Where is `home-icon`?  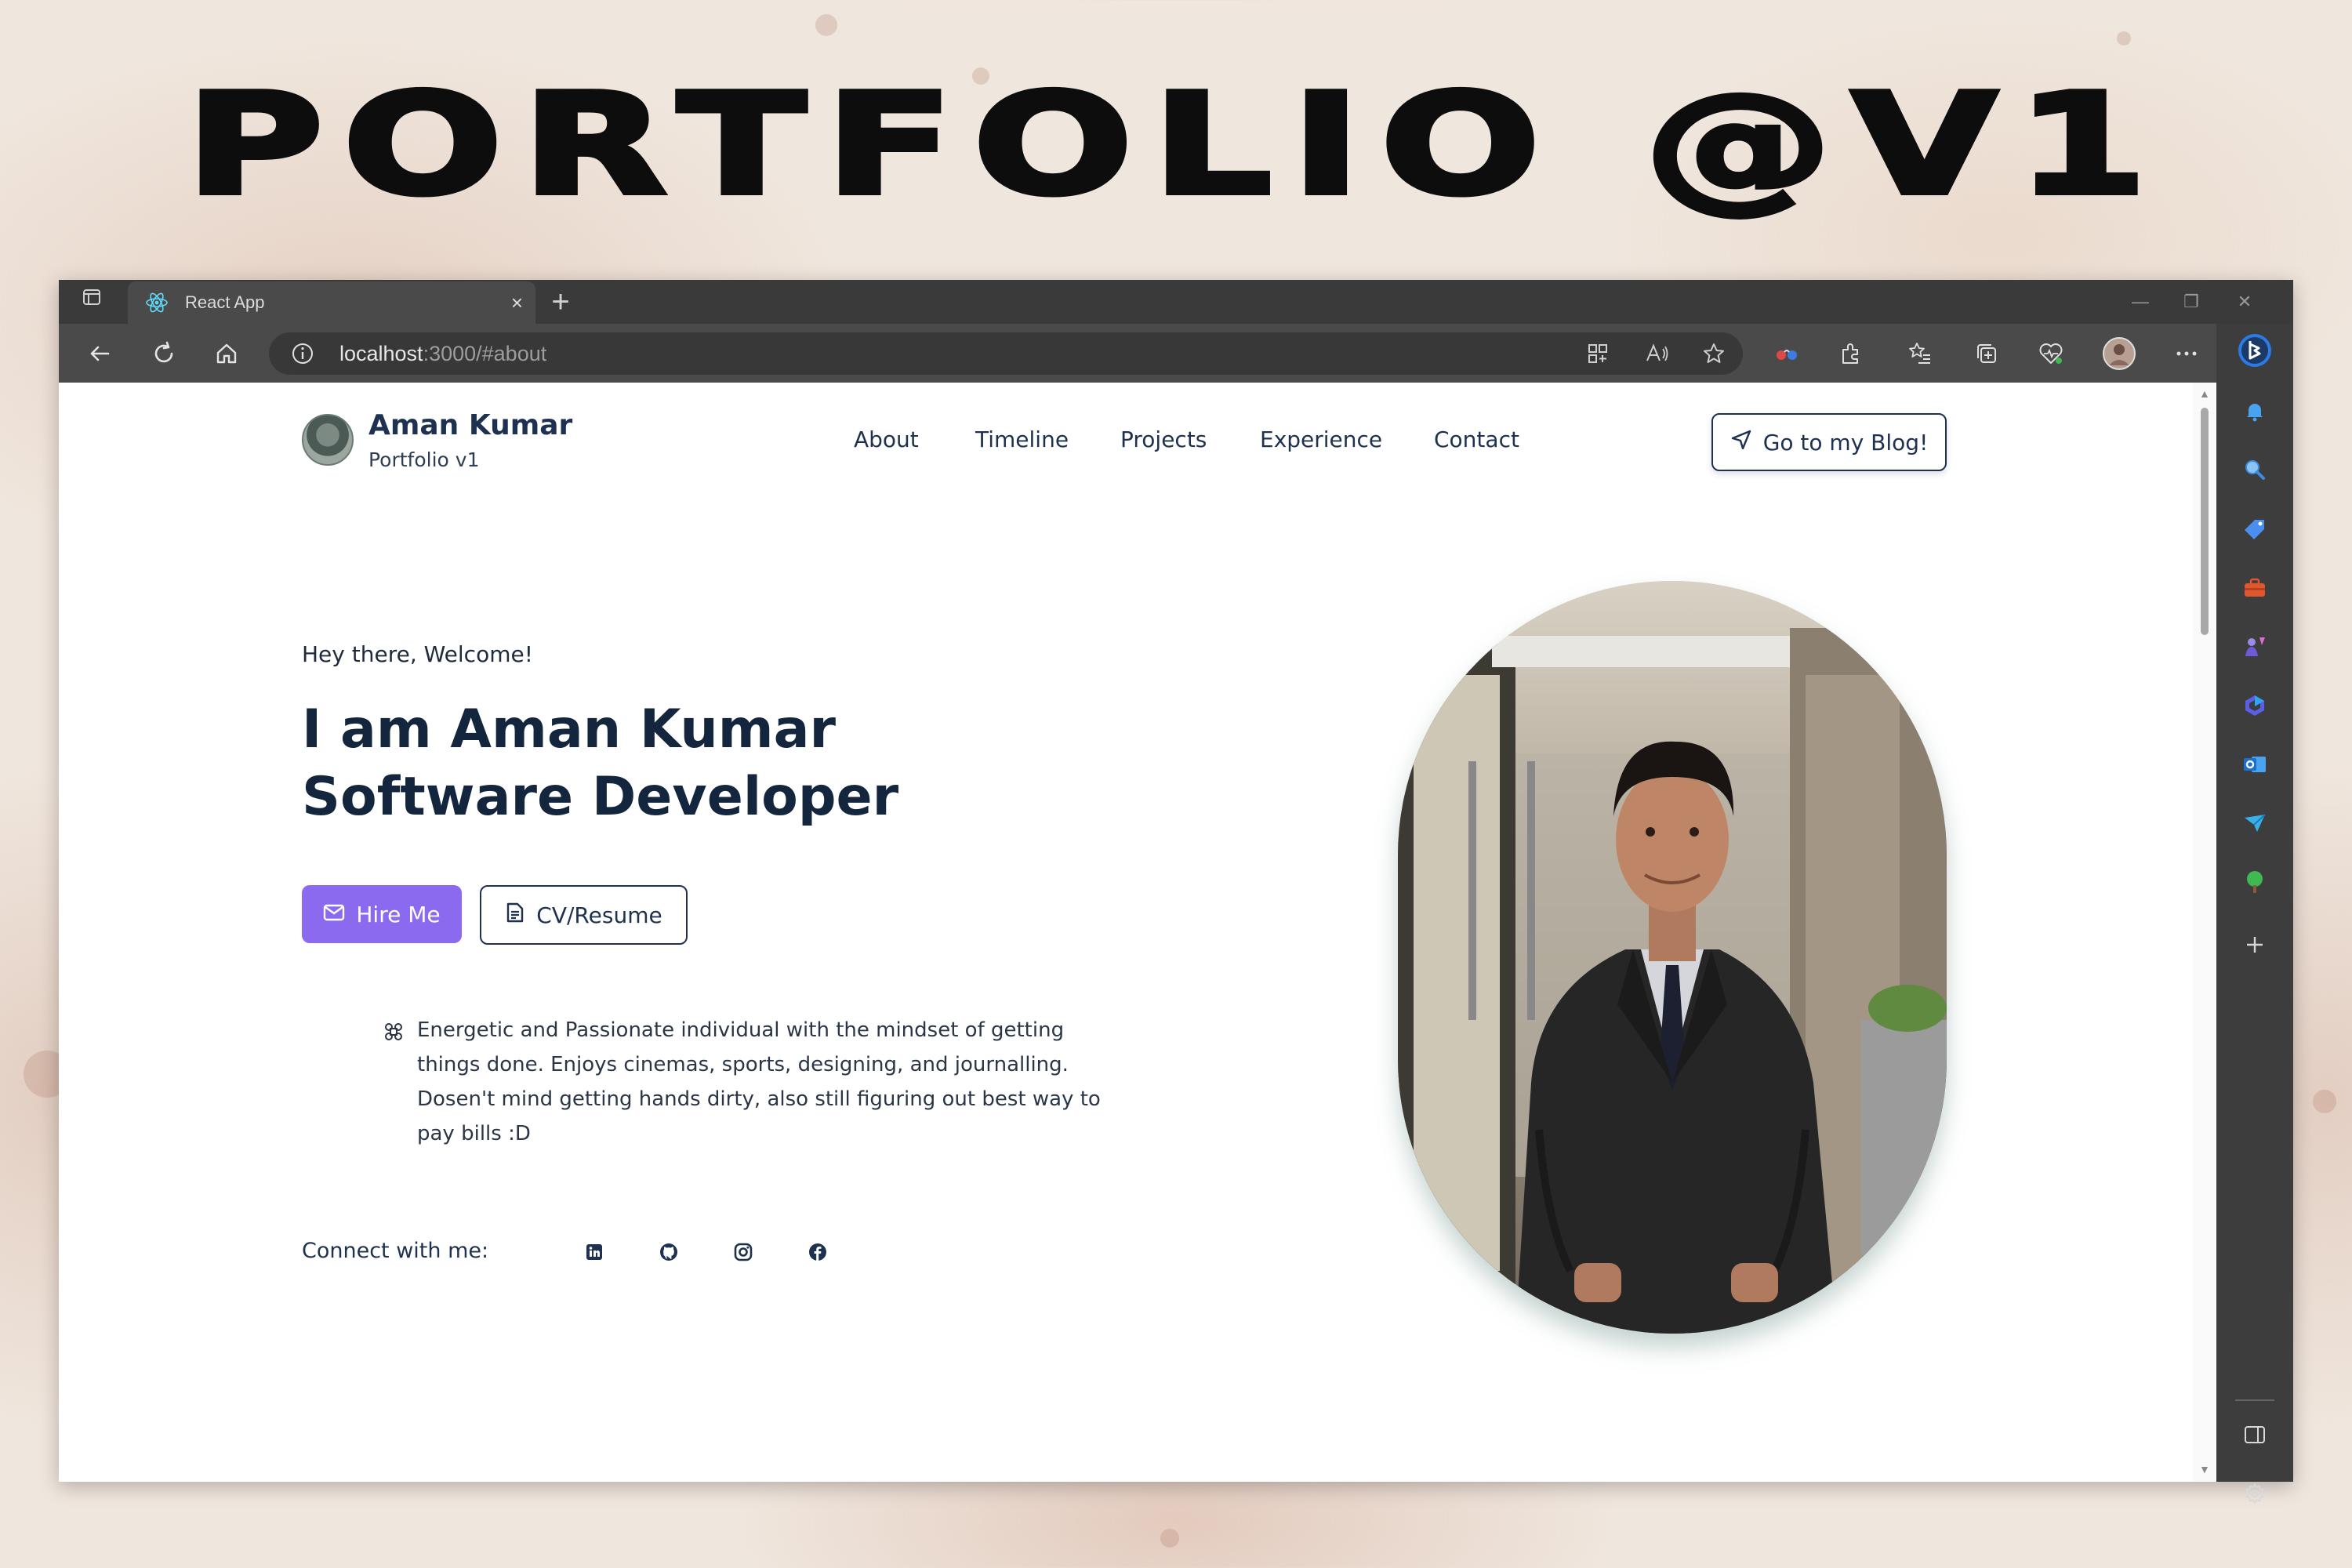 home-icon is located at coordinates (227, 353).